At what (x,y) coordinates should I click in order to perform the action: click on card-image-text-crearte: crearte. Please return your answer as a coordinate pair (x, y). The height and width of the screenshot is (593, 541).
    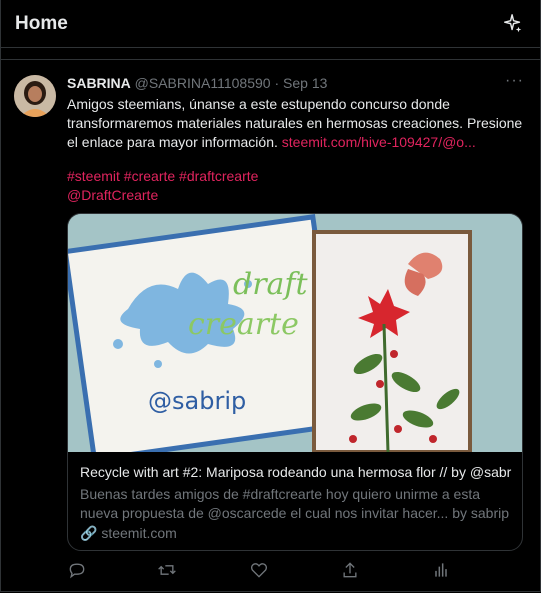
    Looking at the image, I should click on (243, 324).